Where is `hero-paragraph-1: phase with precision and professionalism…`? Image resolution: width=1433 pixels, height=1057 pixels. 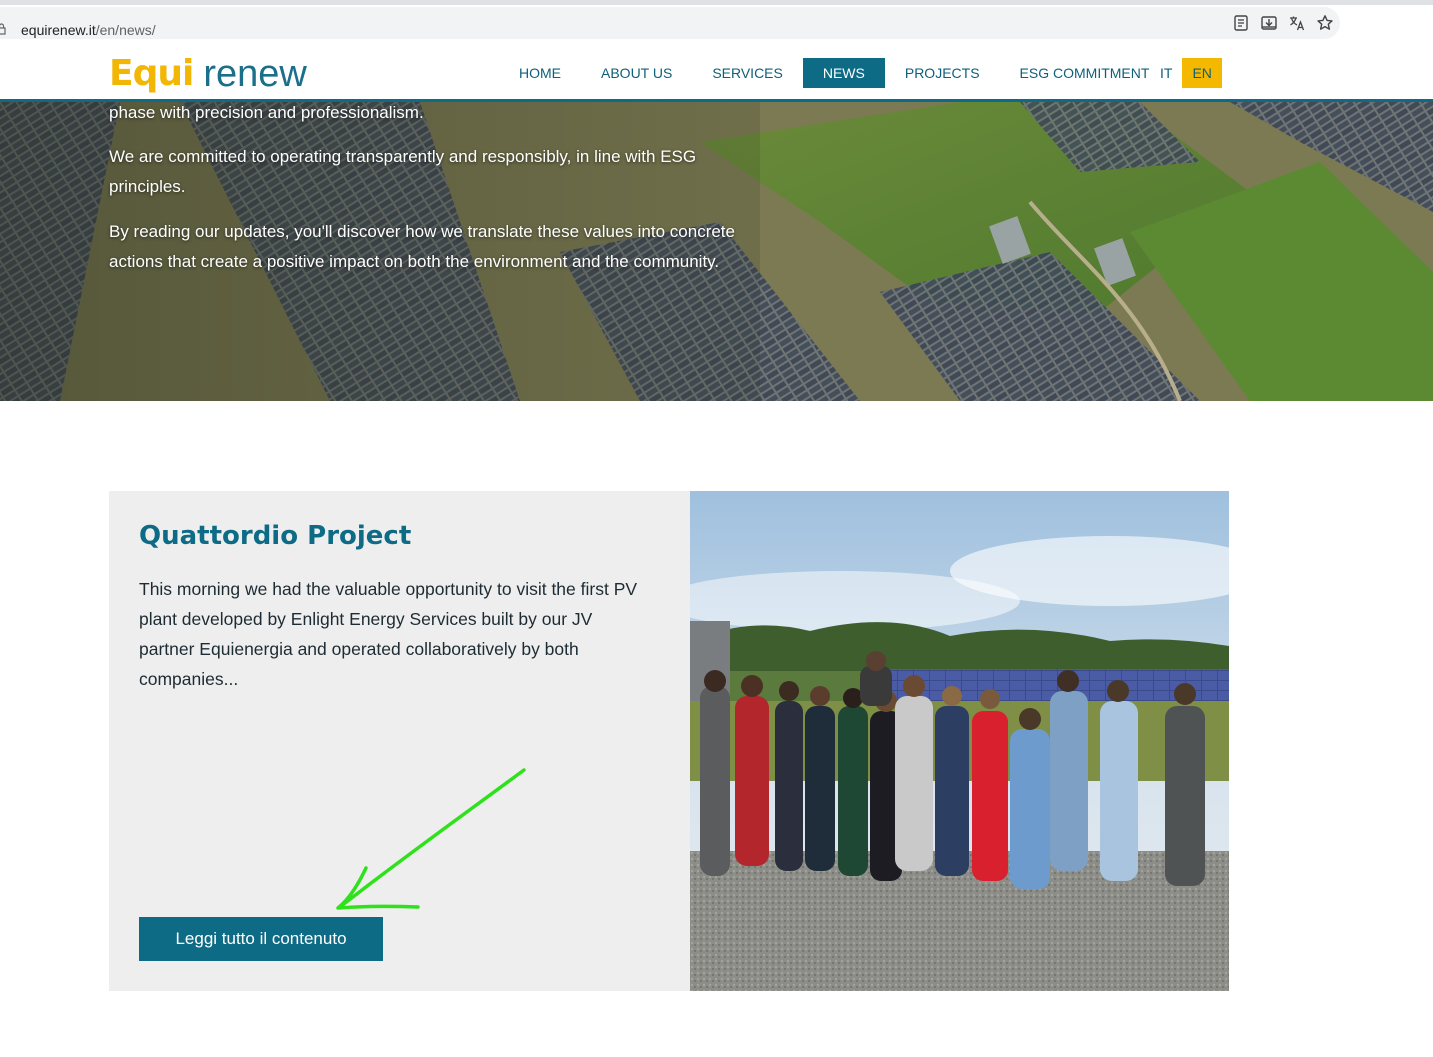
hero-paragraph-1: phase with precision and professionalism… is located at coordinates (266, 112).